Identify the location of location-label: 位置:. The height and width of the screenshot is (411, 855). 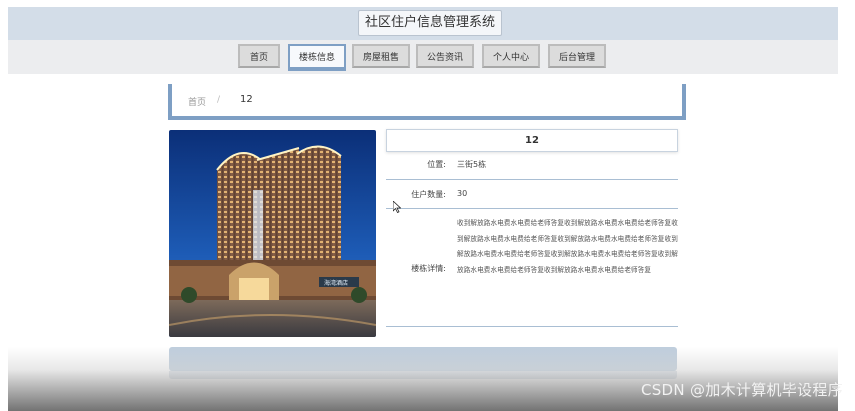
(436, 164).